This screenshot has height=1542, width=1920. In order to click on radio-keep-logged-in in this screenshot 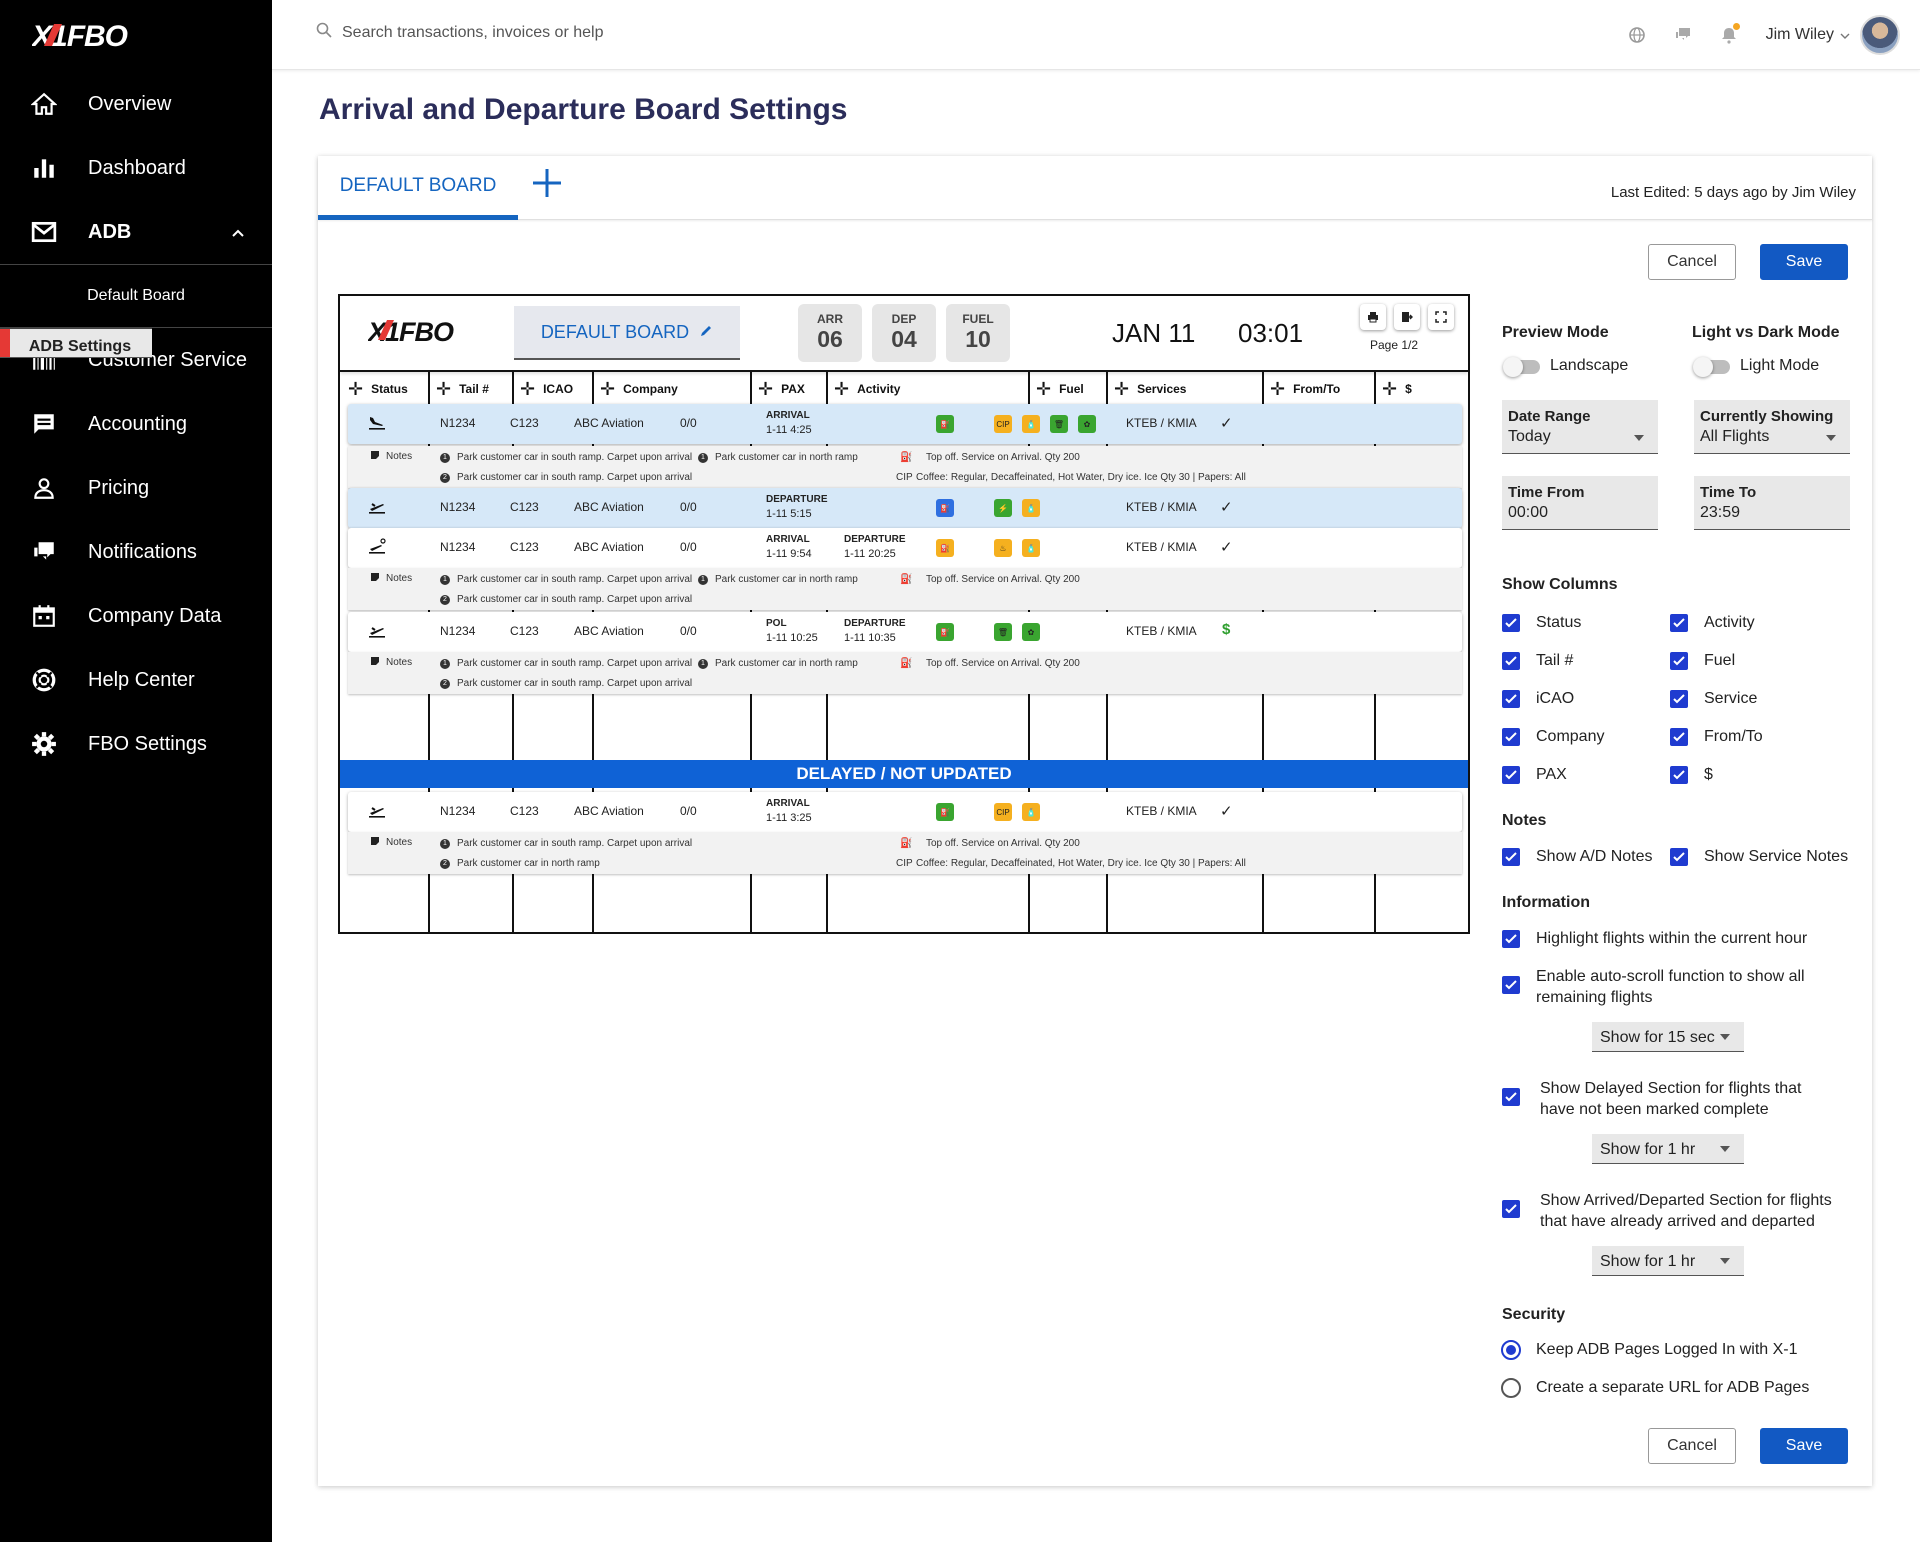, I will do `click(1511, 1350)`.